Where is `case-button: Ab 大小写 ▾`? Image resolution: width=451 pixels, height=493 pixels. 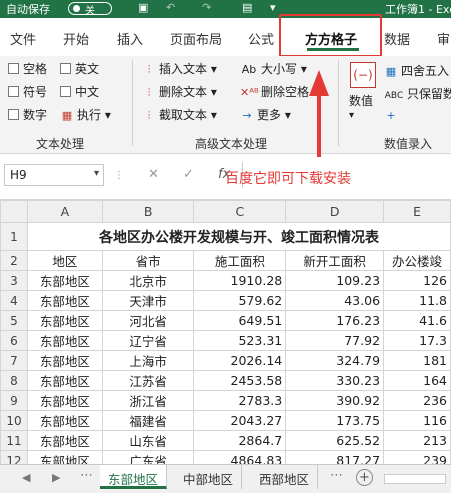 case-button: Ab 大小写 ▾ is located at coordinates (273, 68).